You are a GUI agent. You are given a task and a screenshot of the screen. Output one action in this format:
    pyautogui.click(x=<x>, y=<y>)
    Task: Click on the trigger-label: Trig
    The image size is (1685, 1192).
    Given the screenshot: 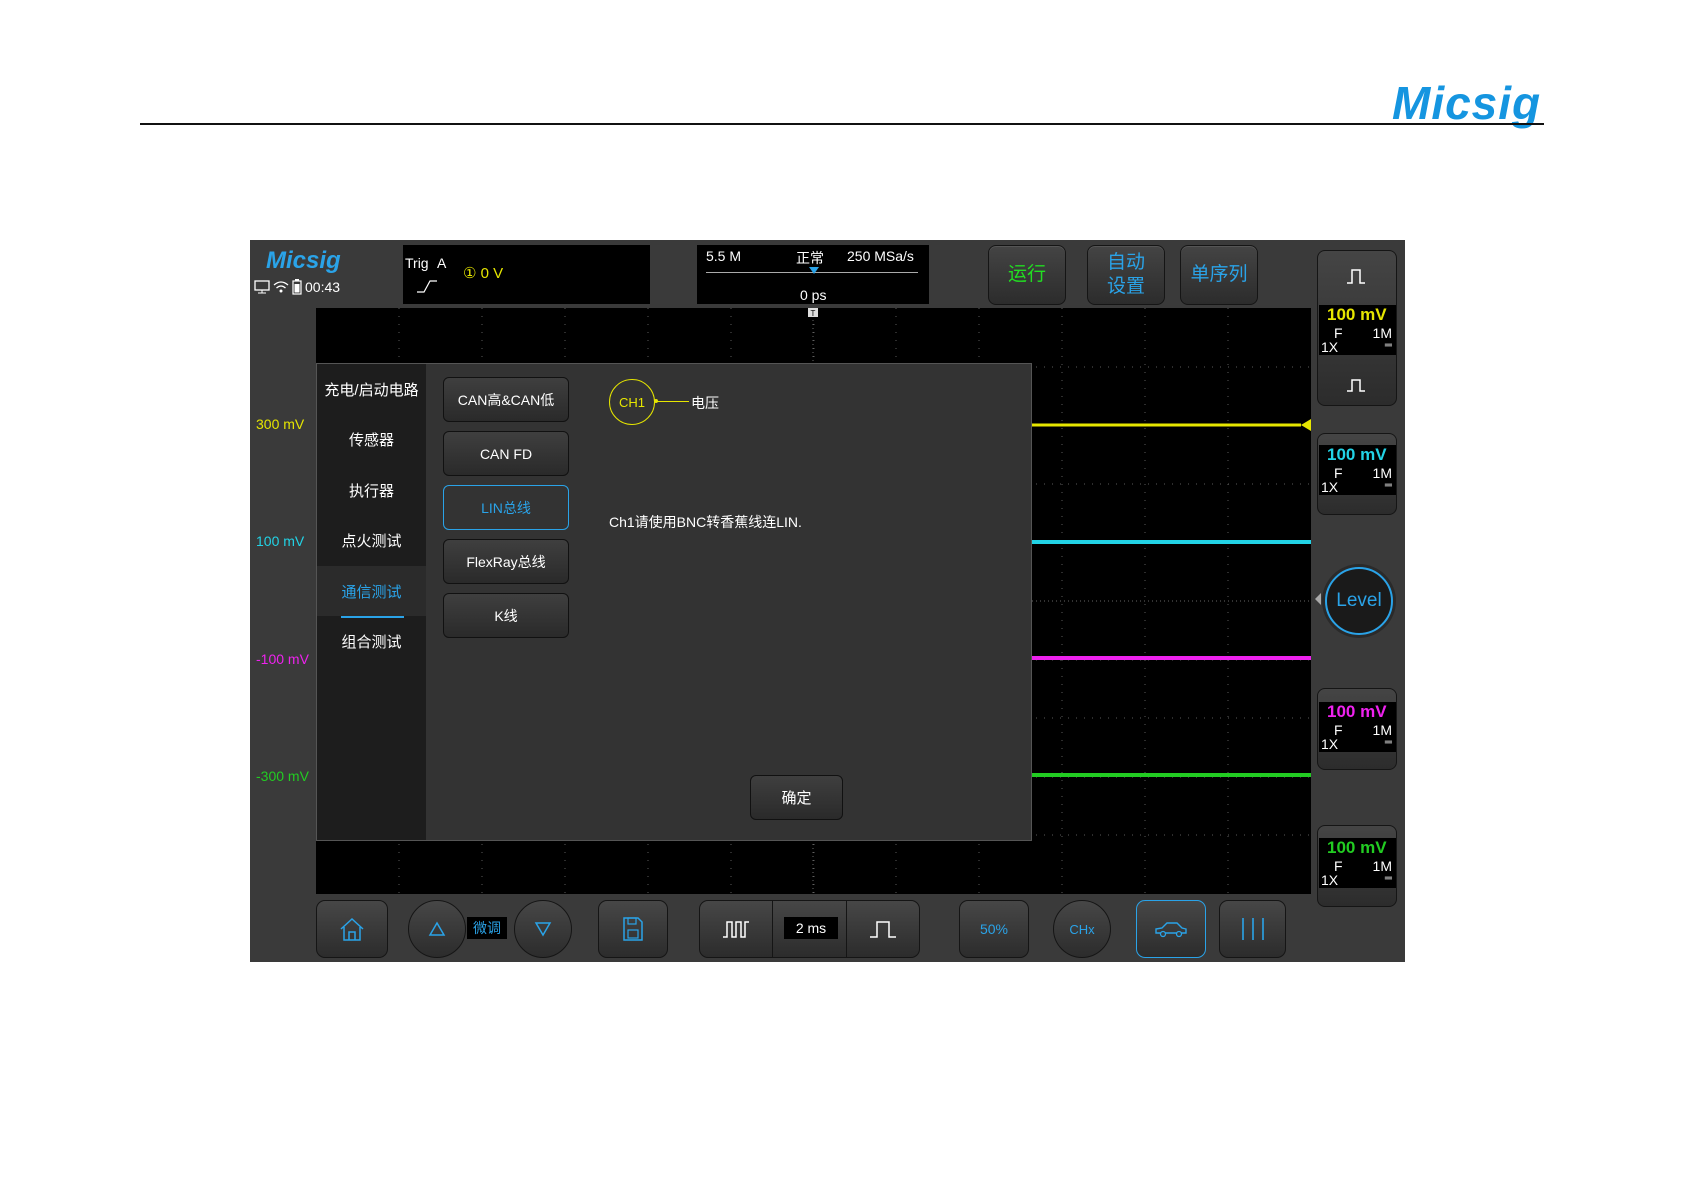 What is the action you would take?
    pyautogui.click(x=417, y=263)
    